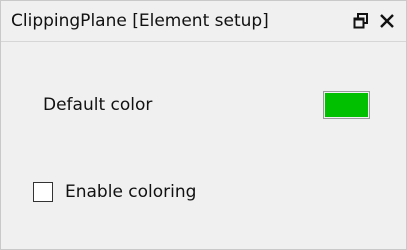  Describe the element at coordinates (43, 192) in the screenshot. I see `enable-coloring-checkbox` at that location.